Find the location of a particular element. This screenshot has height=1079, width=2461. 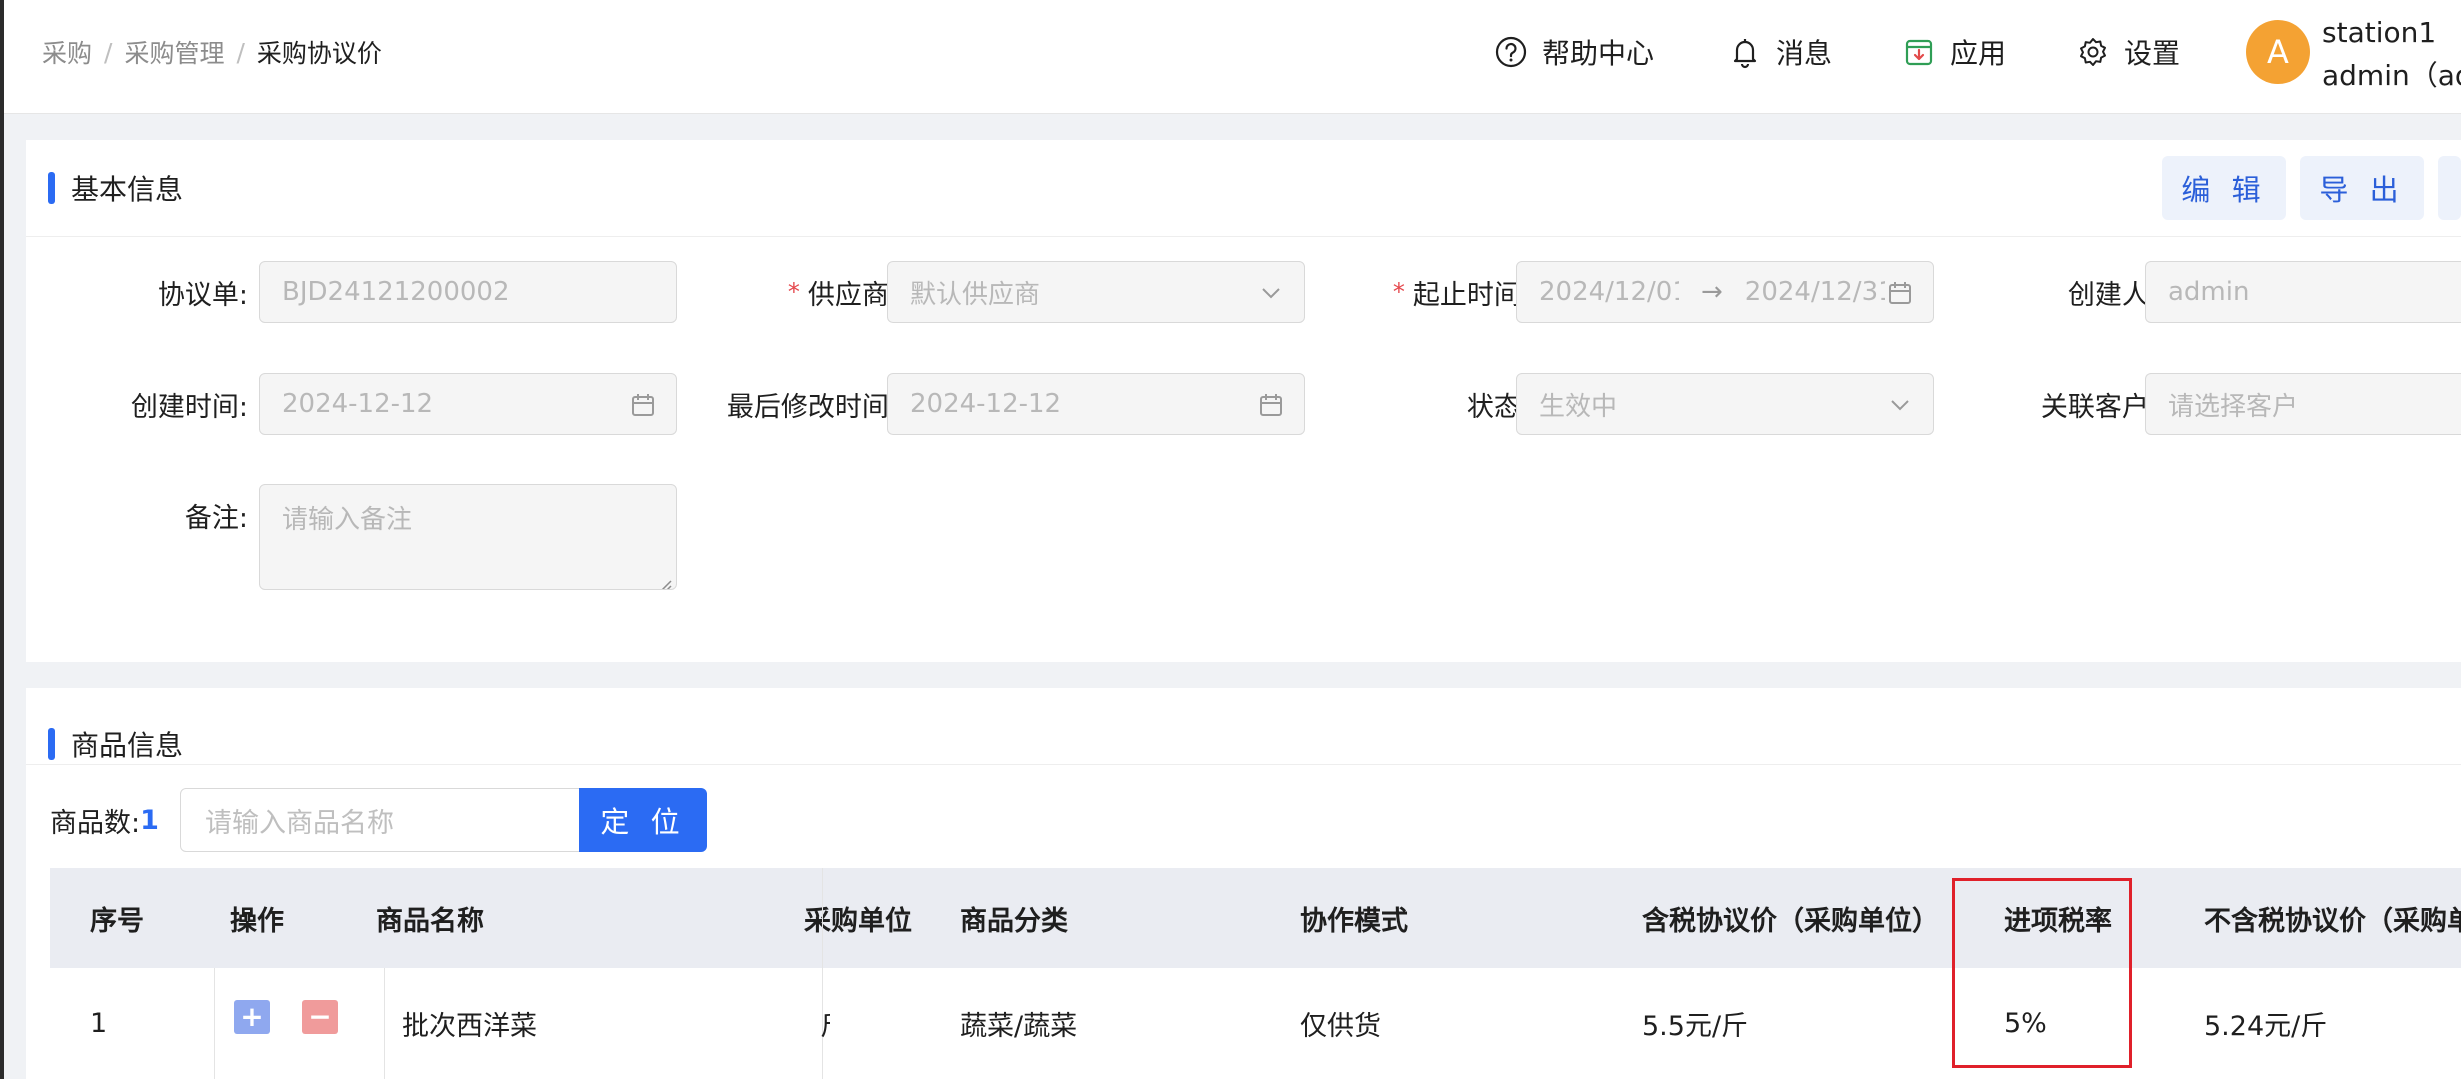

cell-unit: 斤 is located at coordinates (825, 1023).